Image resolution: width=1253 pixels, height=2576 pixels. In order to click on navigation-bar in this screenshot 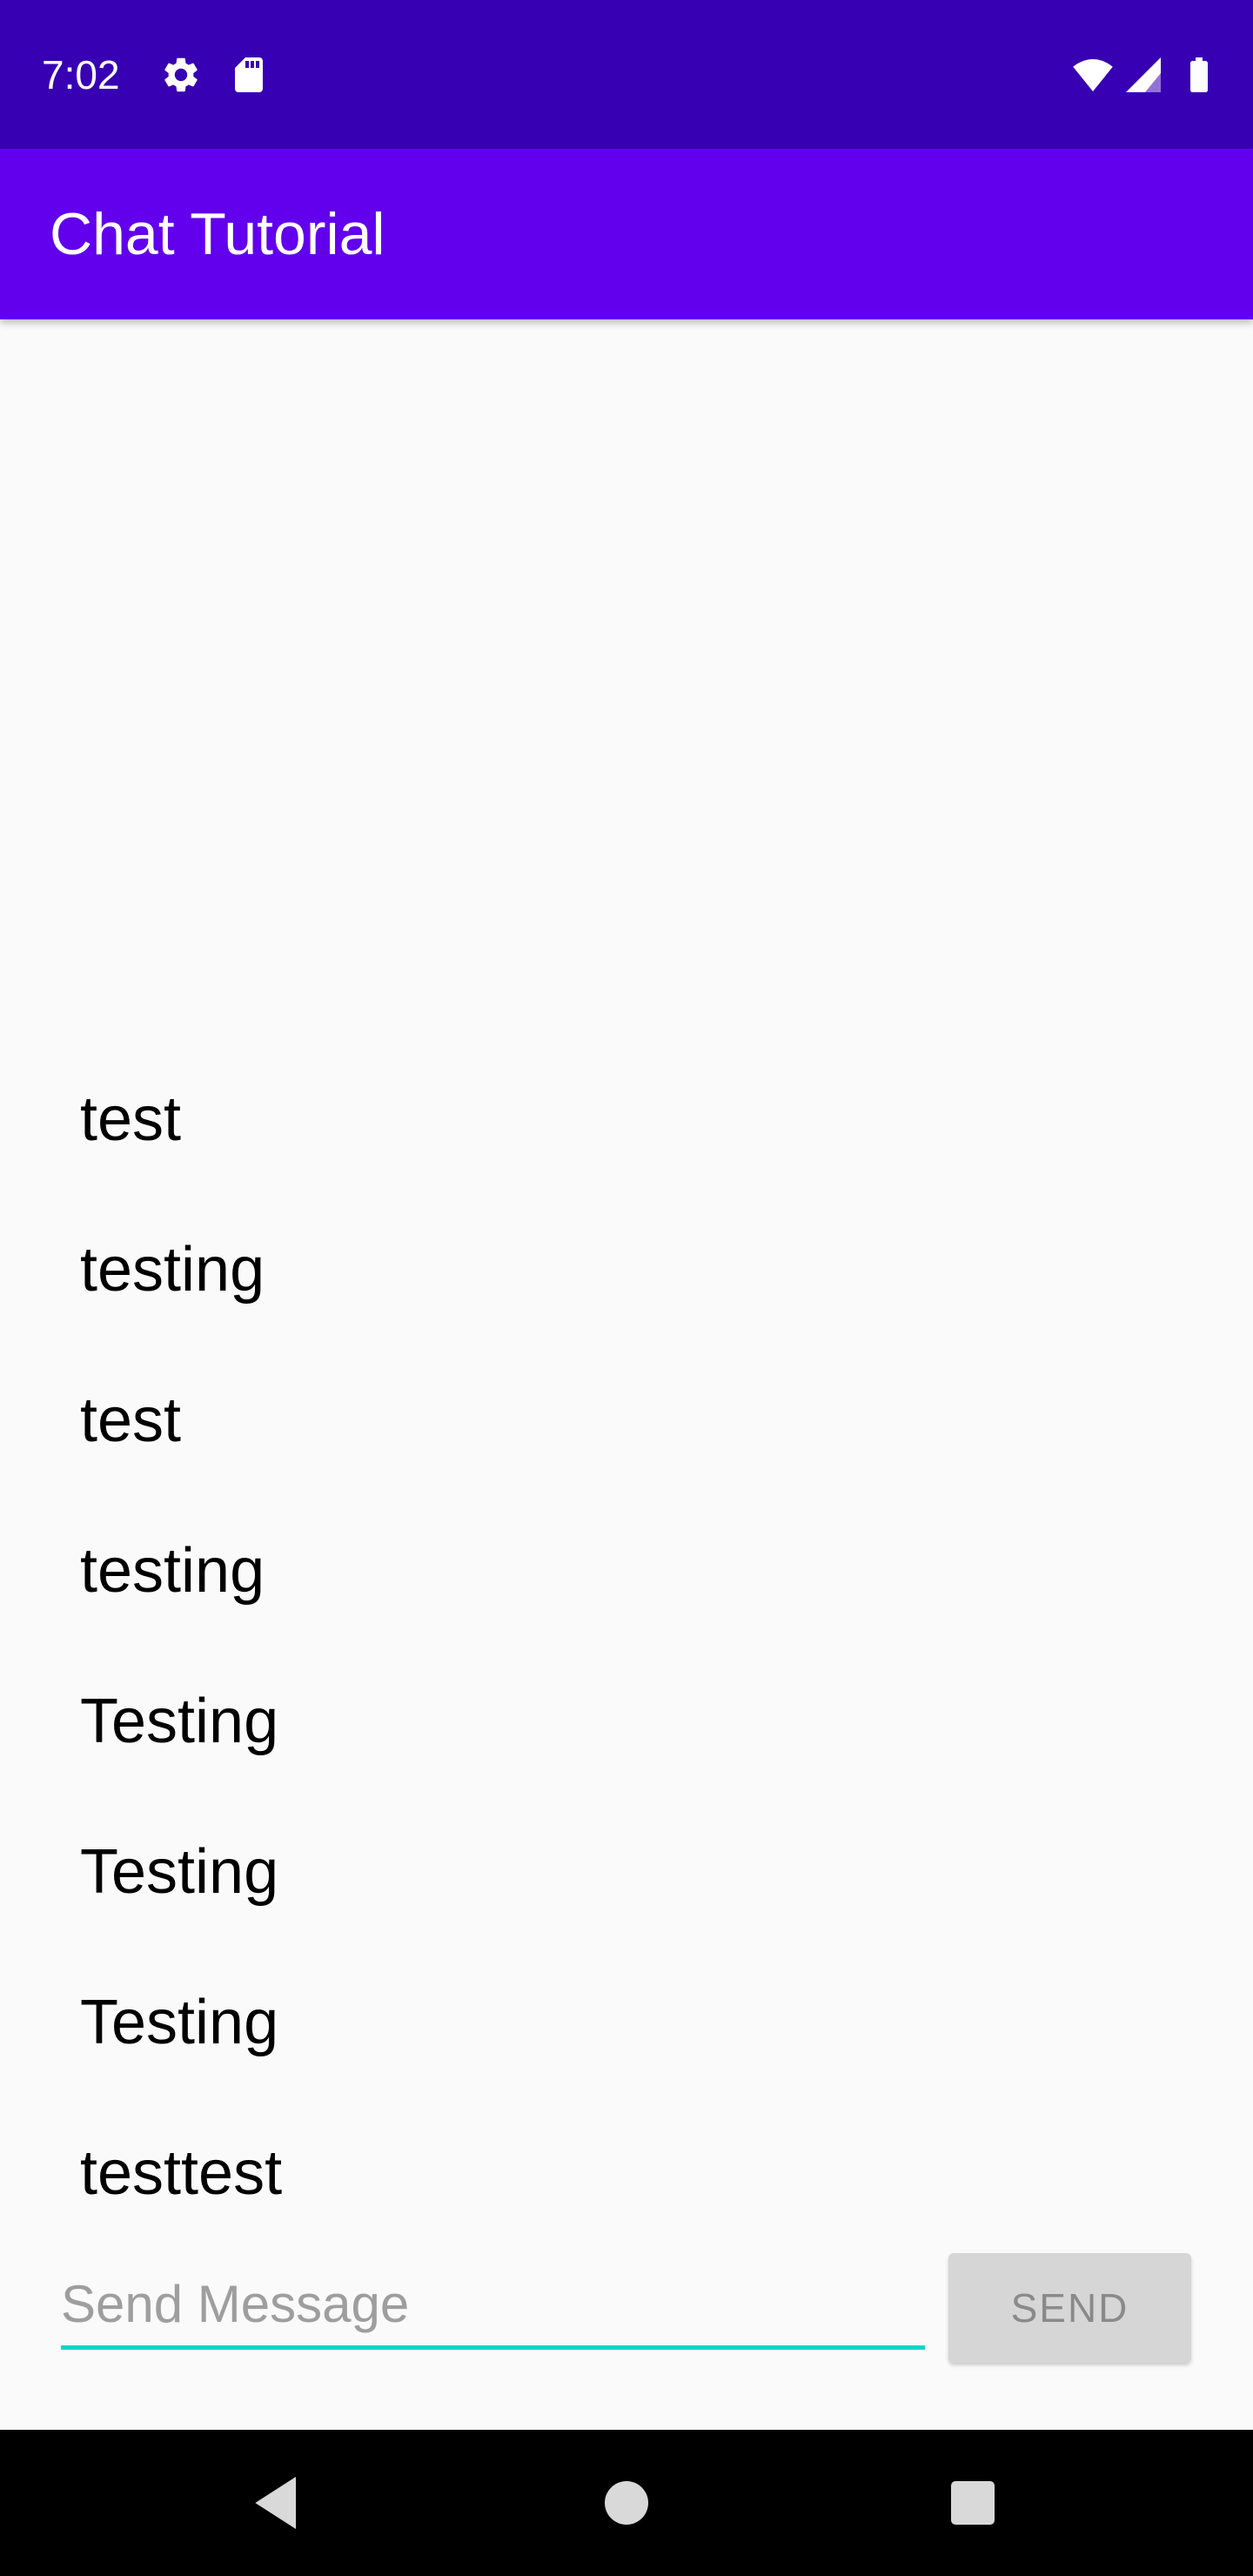, I will do `click(626, 2503)`.